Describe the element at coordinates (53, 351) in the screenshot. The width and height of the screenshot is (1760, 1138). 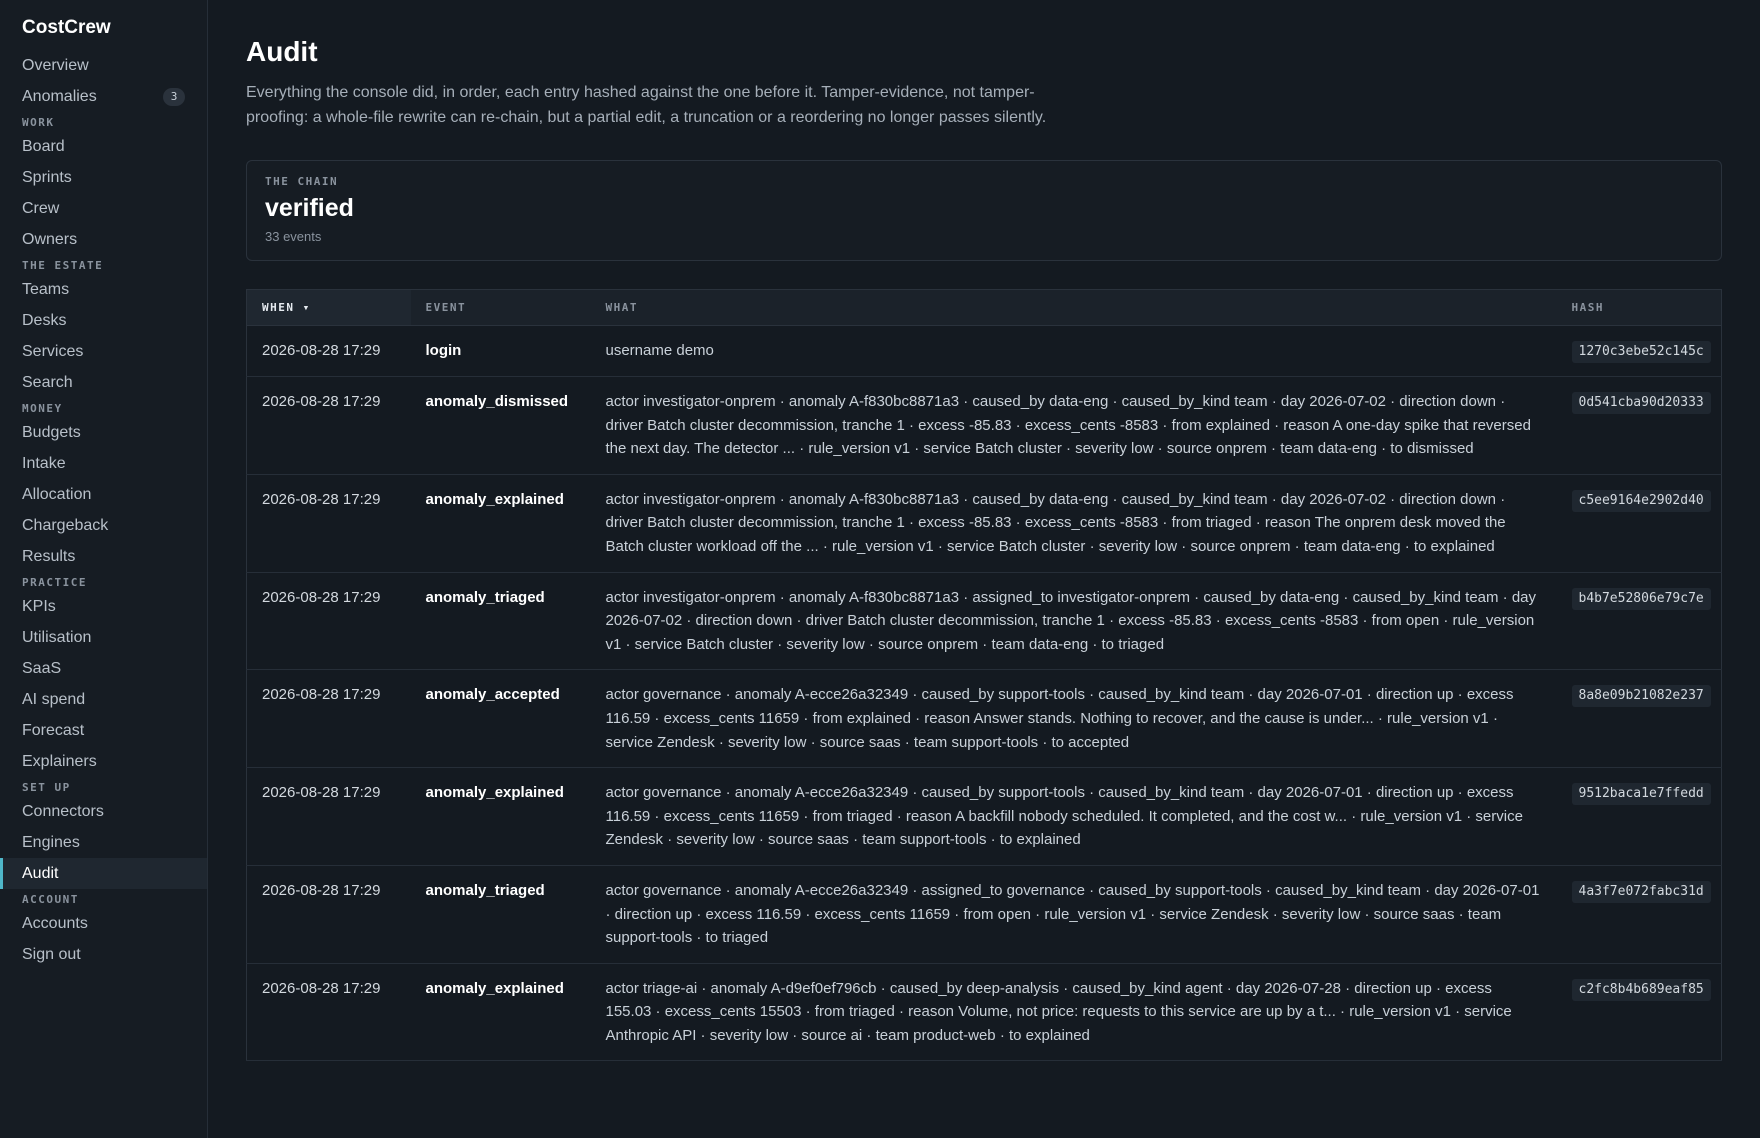
I see `sidebar-item-label: Services` at that location.